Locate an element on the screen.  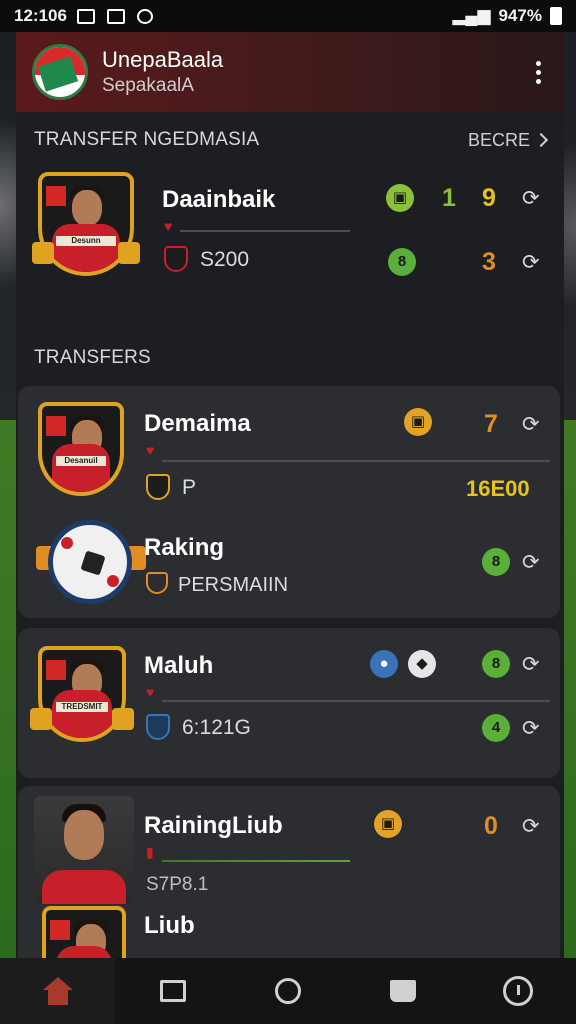
player-sub-value: S7P8.1 is located at coordinates (177, 884).